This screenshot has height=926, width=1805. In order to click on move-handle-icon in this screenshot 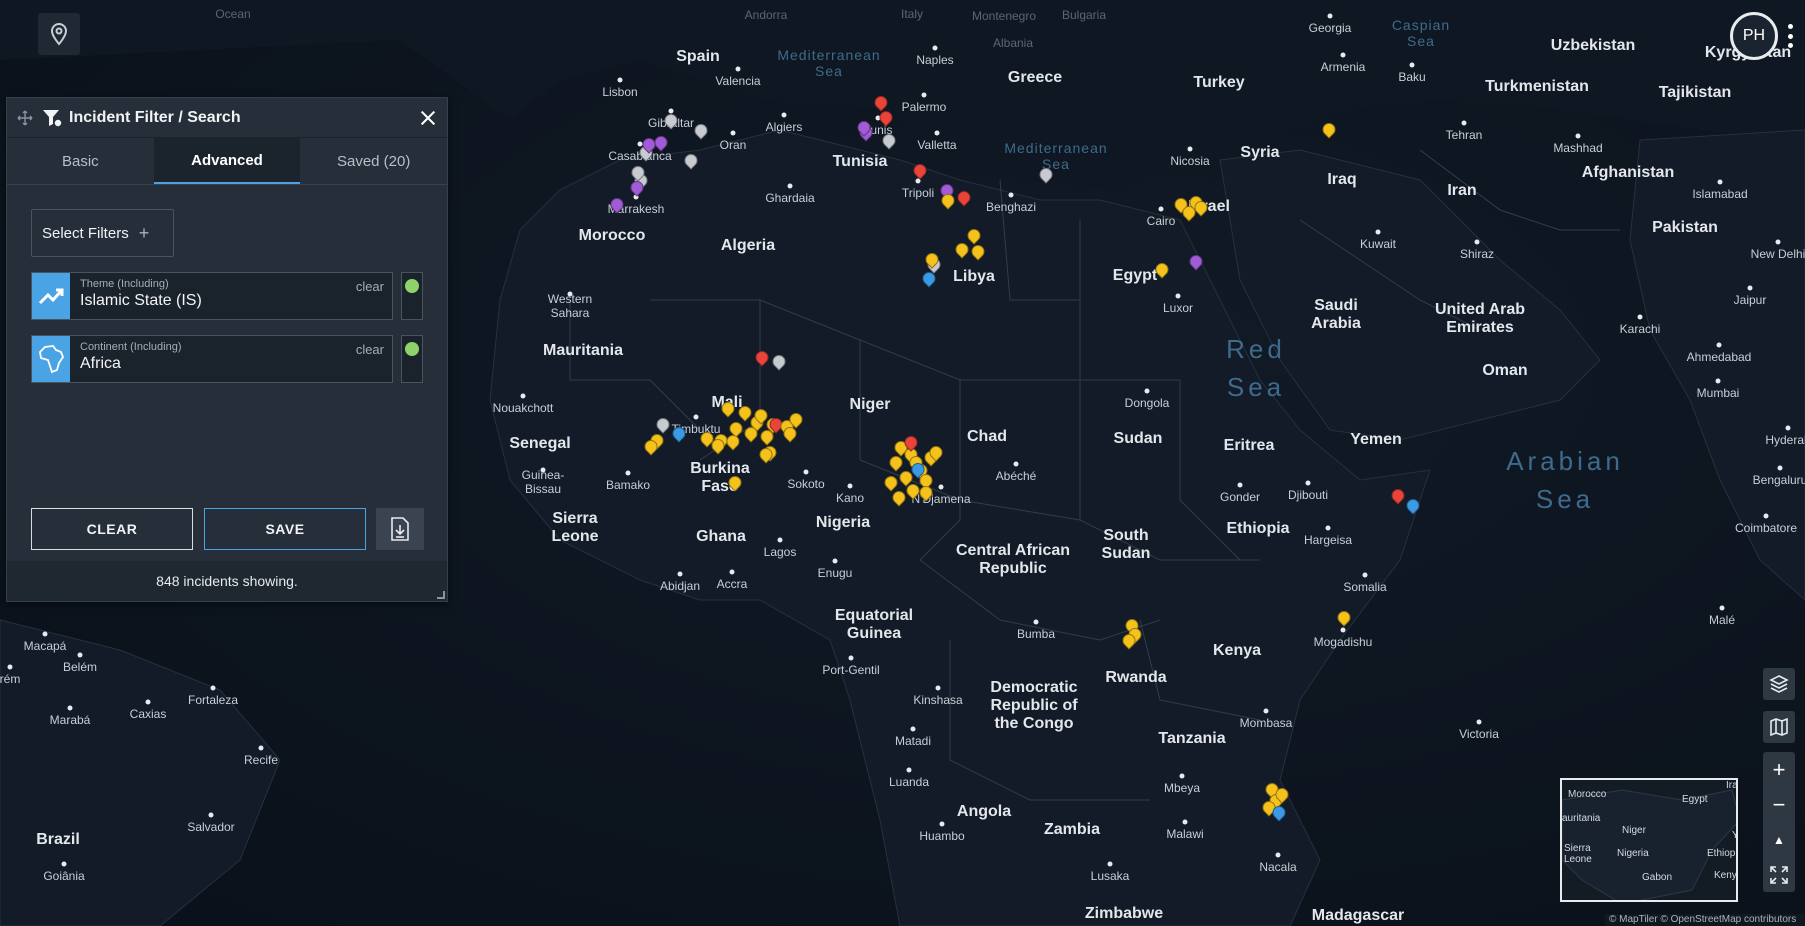, I will do `click(25, 118)`.